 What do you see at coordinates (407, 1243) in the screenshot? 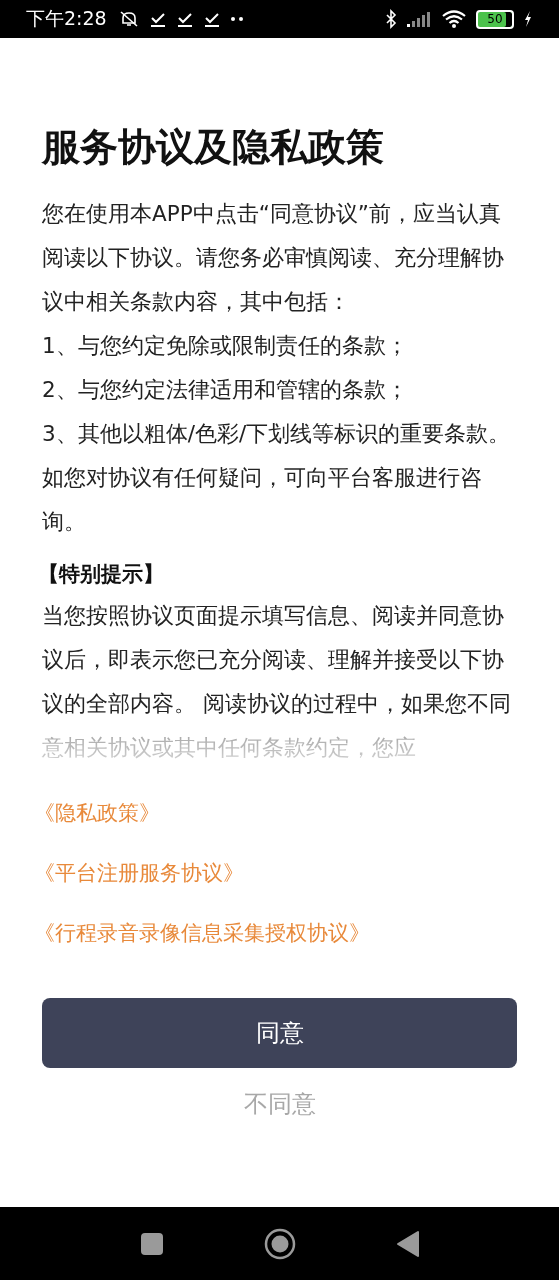
I see `back-icon` at bounding box center [407, 1243].